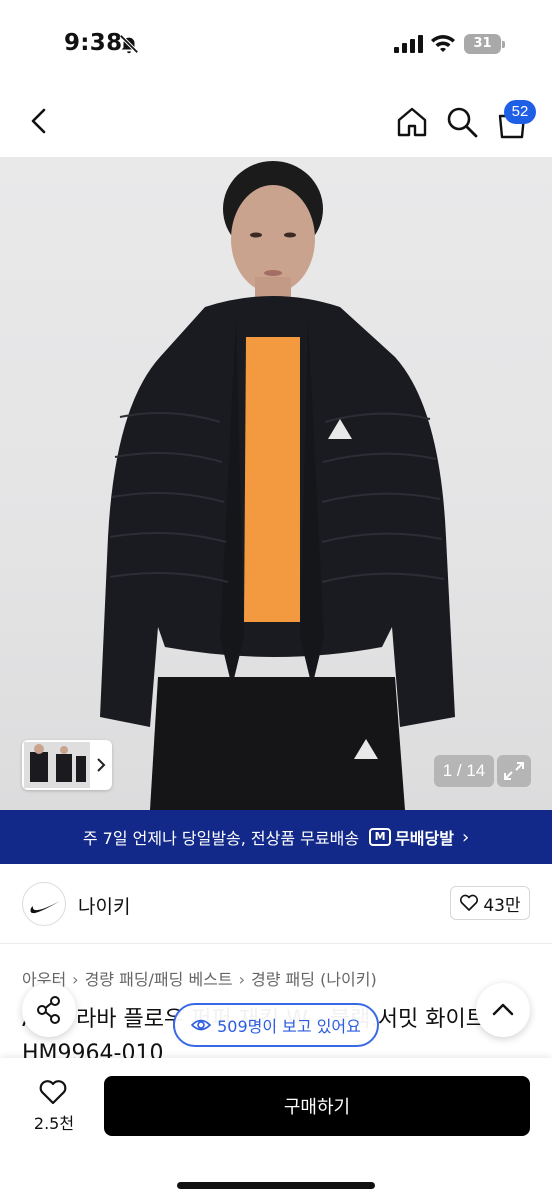 The width and height of the screenshot is (552, 1200). What do you see at coordinates (54, 1106) in the screenshot?
I see `wishlist-button: 2.5천` at bounding box center [54, 1106].